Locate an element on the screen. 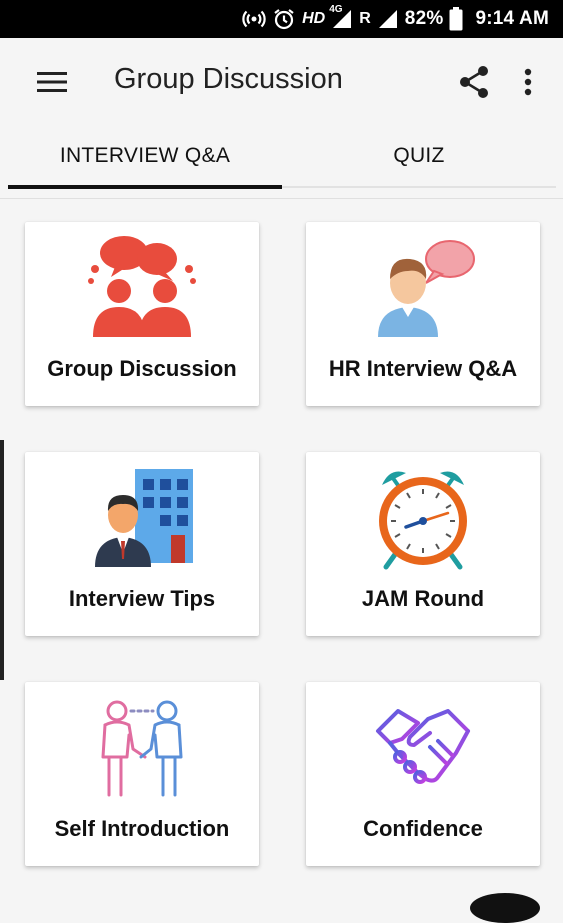 The image size is (563, 923). tab-track is located at coordinates (419, 187).